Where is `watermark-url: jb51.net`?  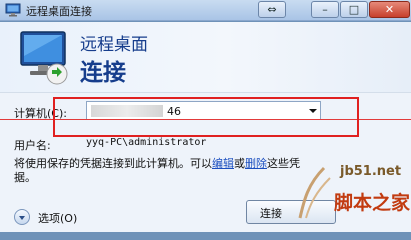
watermark-url: jb51.net is located at coordinates (371, 171).